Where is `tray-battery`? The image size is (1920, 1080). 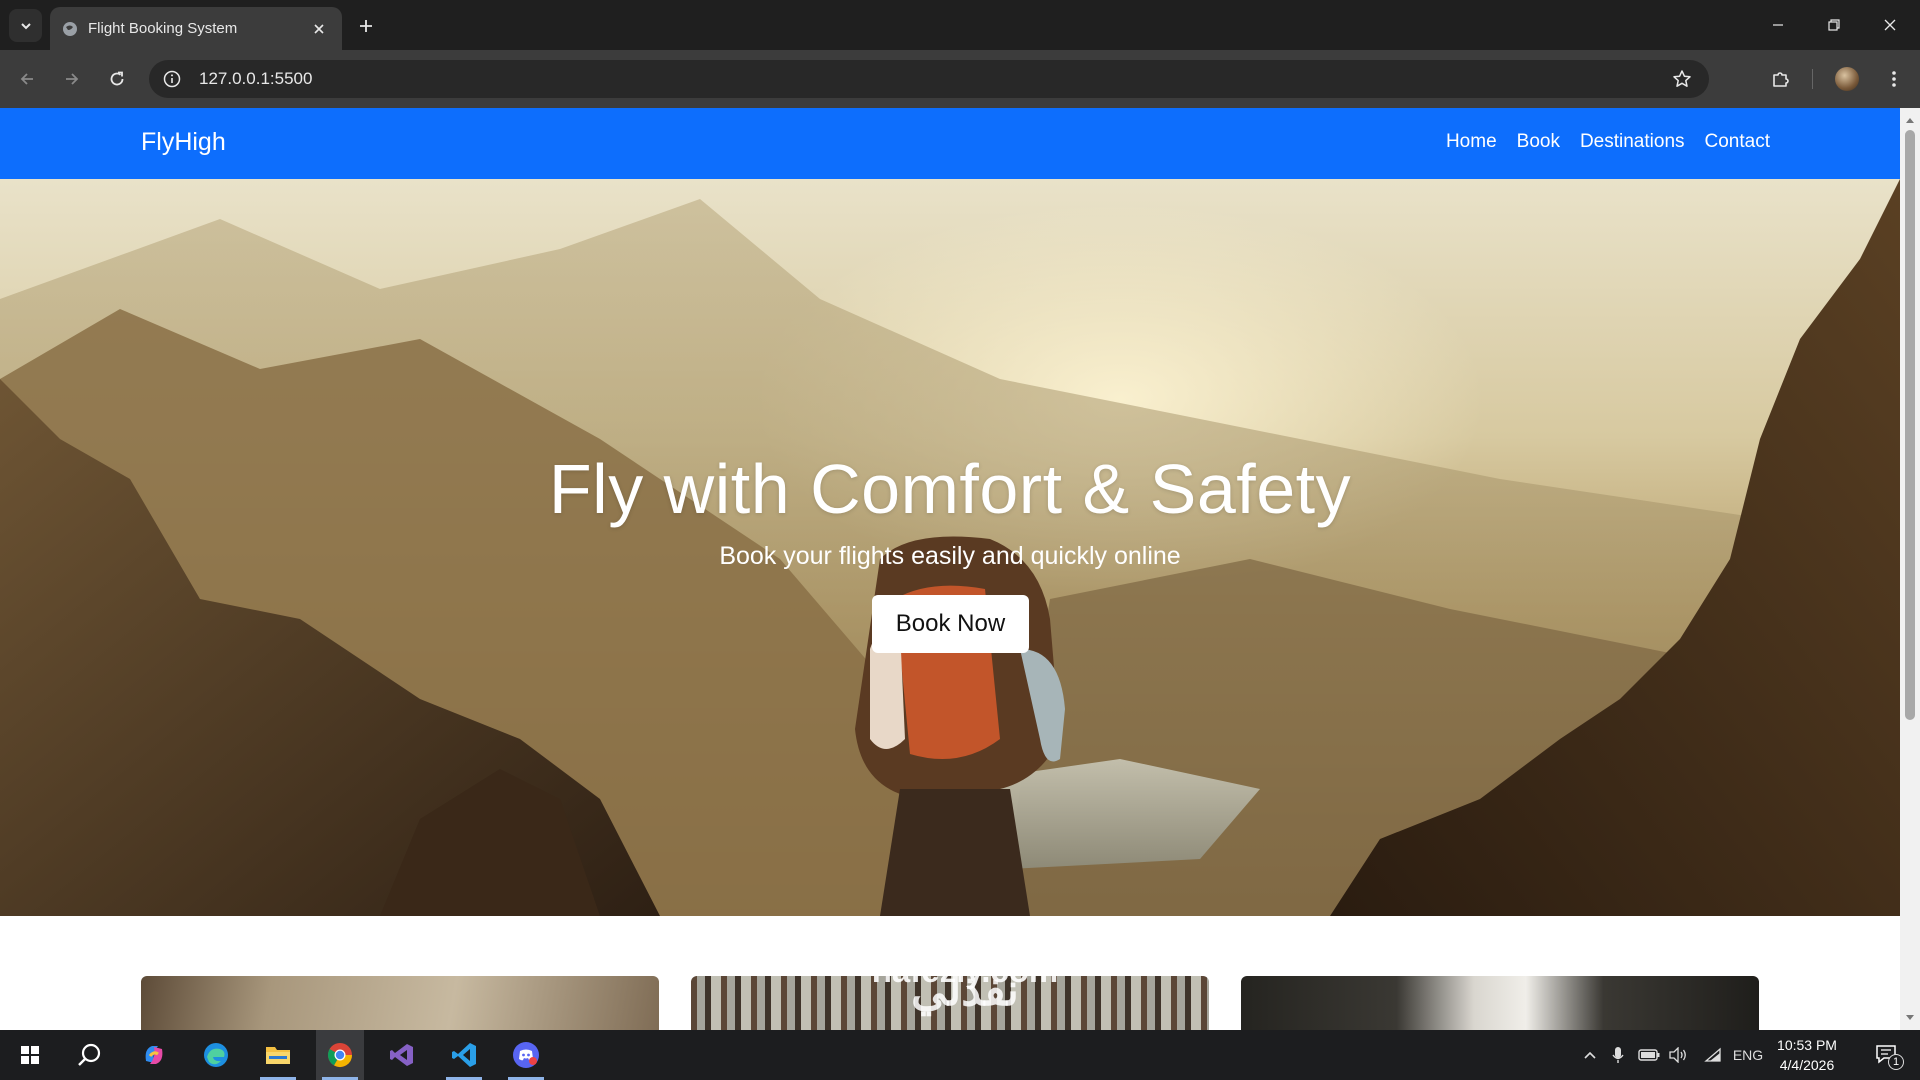 tray-battery is located at coordinates (1649, 1055).